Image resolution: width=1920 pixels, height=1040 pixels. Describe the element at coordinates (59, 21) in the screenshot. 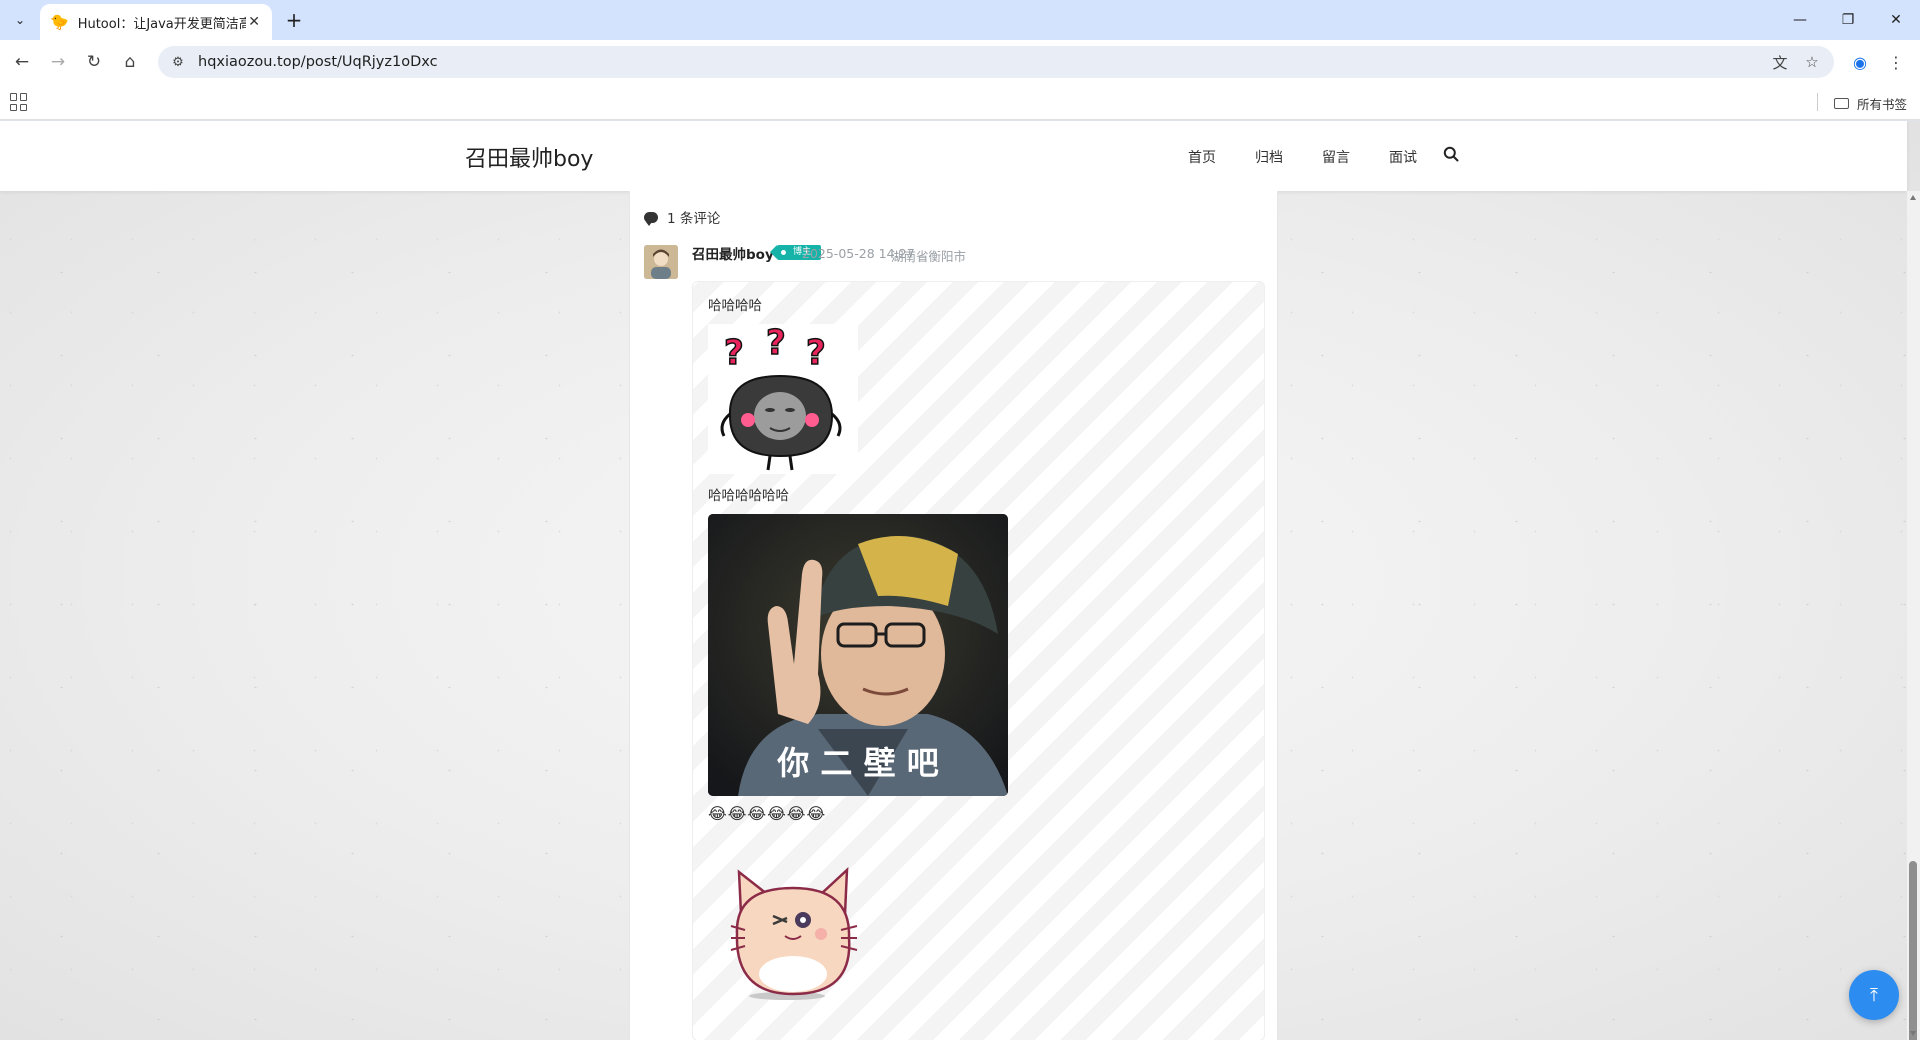

I see `site-favicon-icon: 🐤` at that location.